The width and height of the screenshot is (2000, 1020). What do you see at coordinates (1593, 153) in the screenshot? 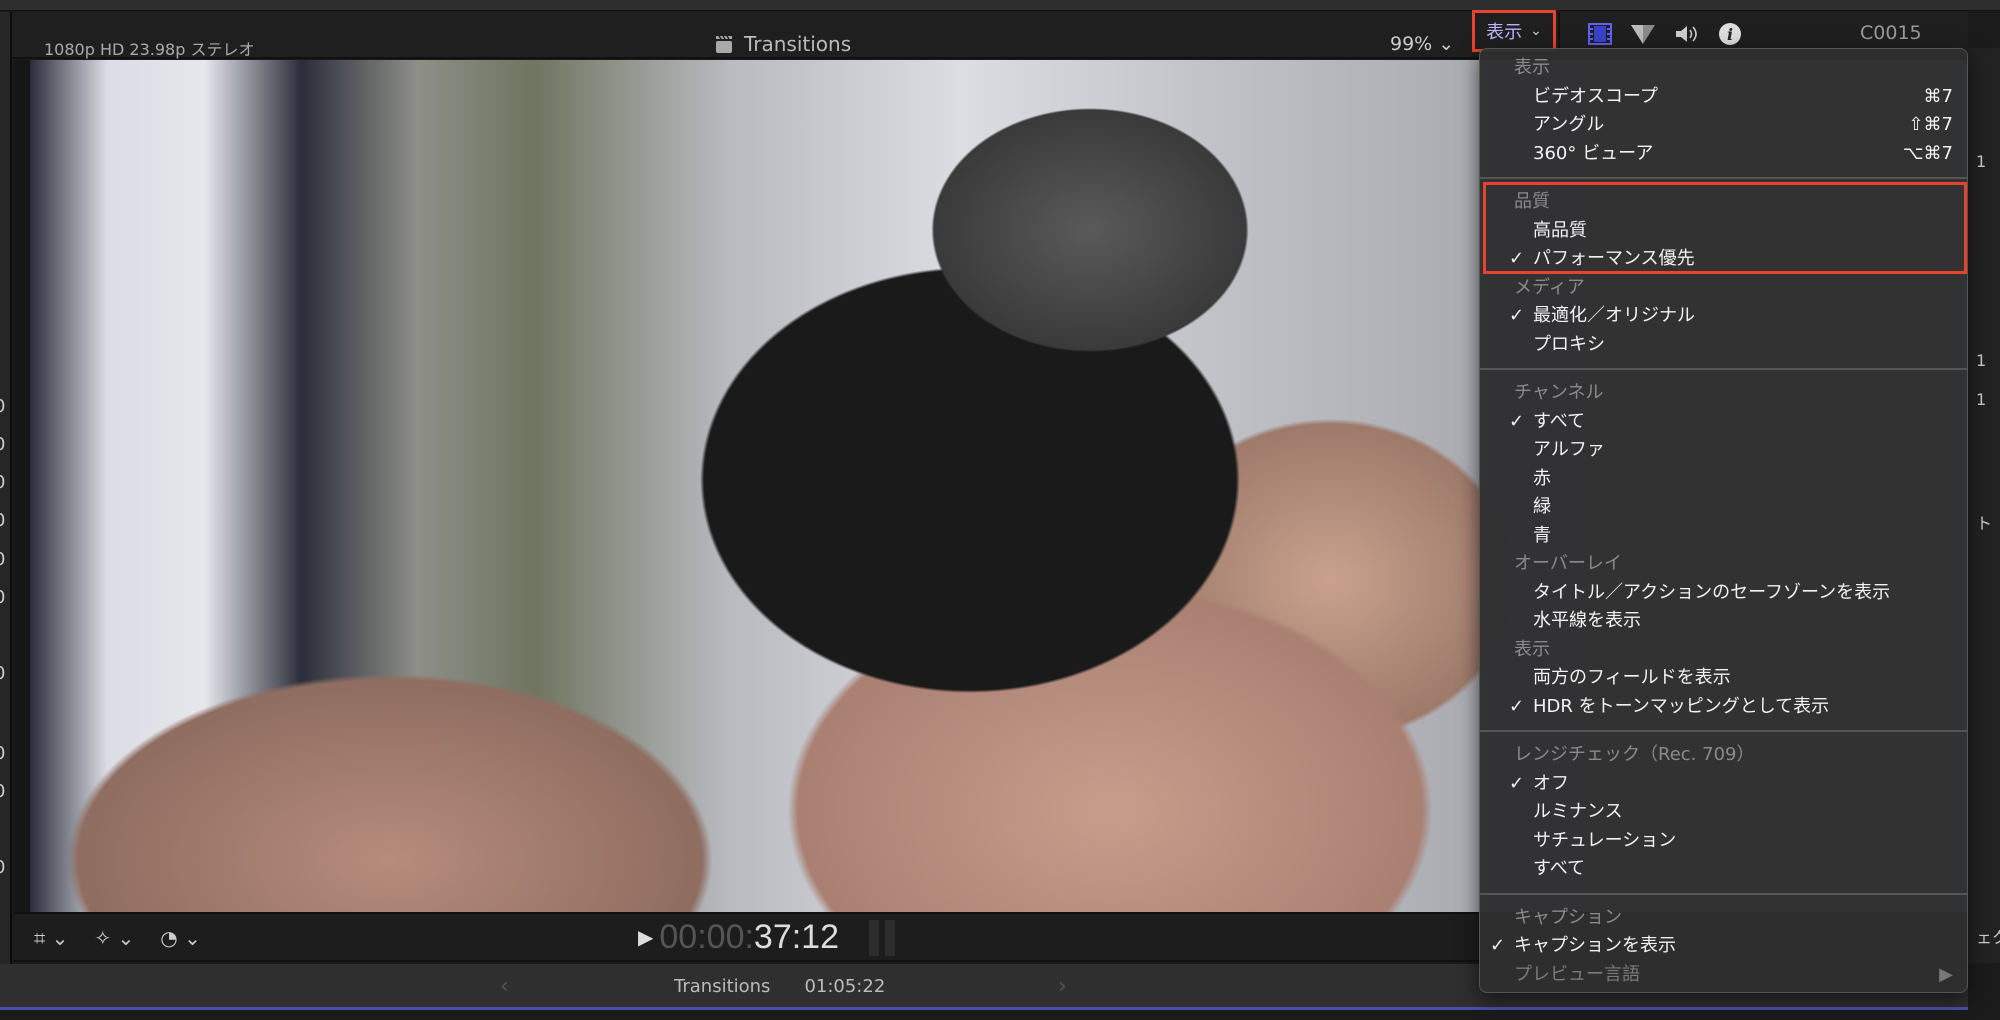
I see `menu-item-label: 360° ビューア` at bounding box center [1593, 153].